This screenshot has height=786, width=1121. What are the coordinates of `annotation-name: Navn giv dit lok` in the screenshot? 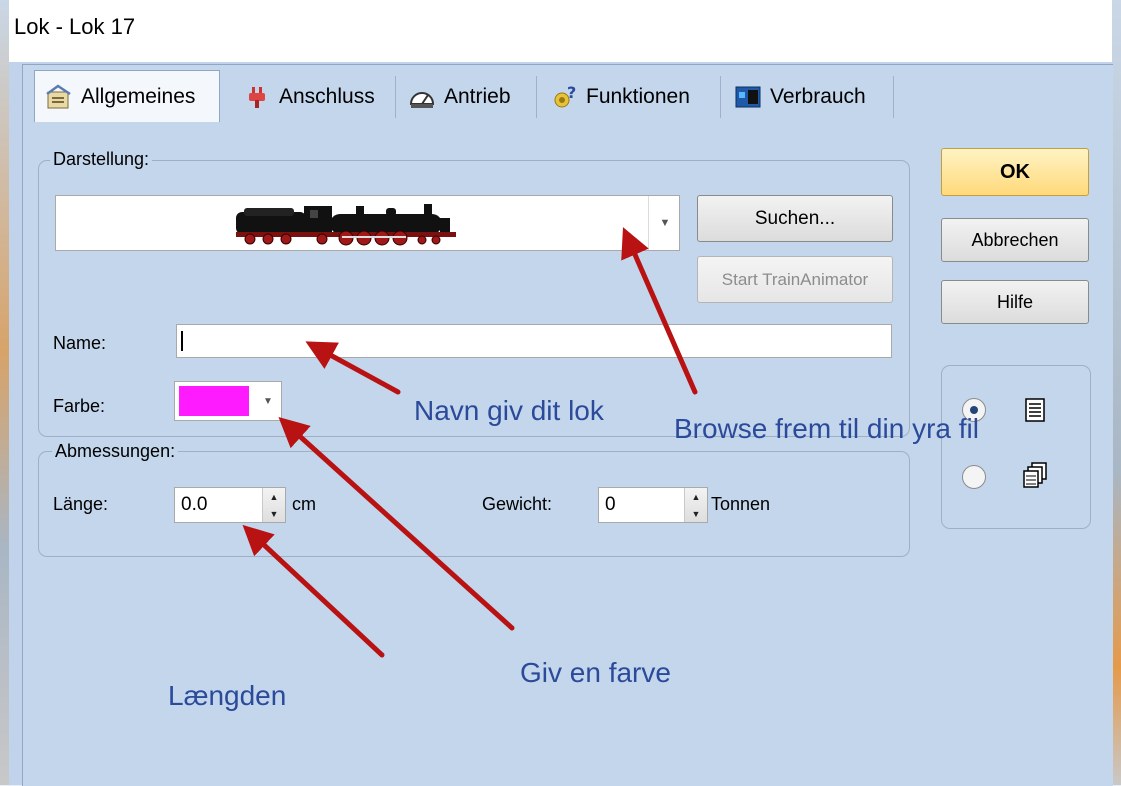 It's located at (509, 410).